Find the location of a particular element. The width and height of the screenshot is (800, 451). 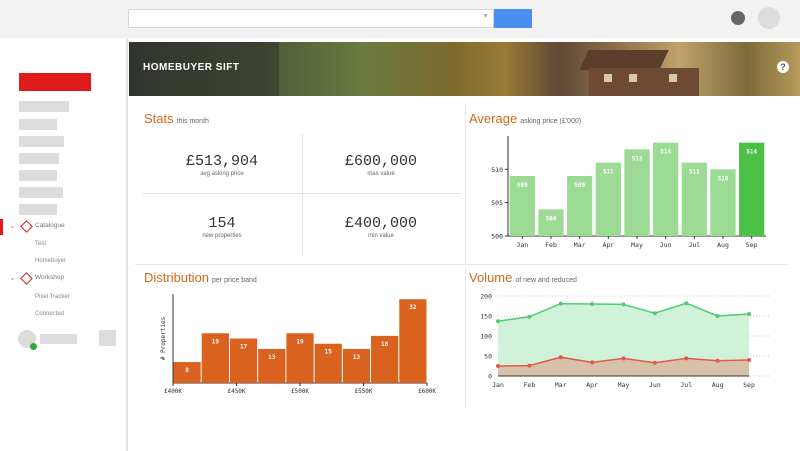

sidebar-group-catalogue: ⌄ Catalogue is located at coordinates (64, 227).